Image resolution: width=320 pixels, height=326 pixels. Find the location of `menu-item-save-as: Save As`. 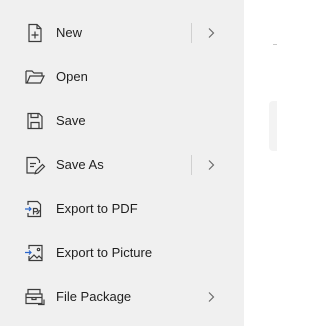

menu-item-save-as: Save As is located at coordinates (122, 165).